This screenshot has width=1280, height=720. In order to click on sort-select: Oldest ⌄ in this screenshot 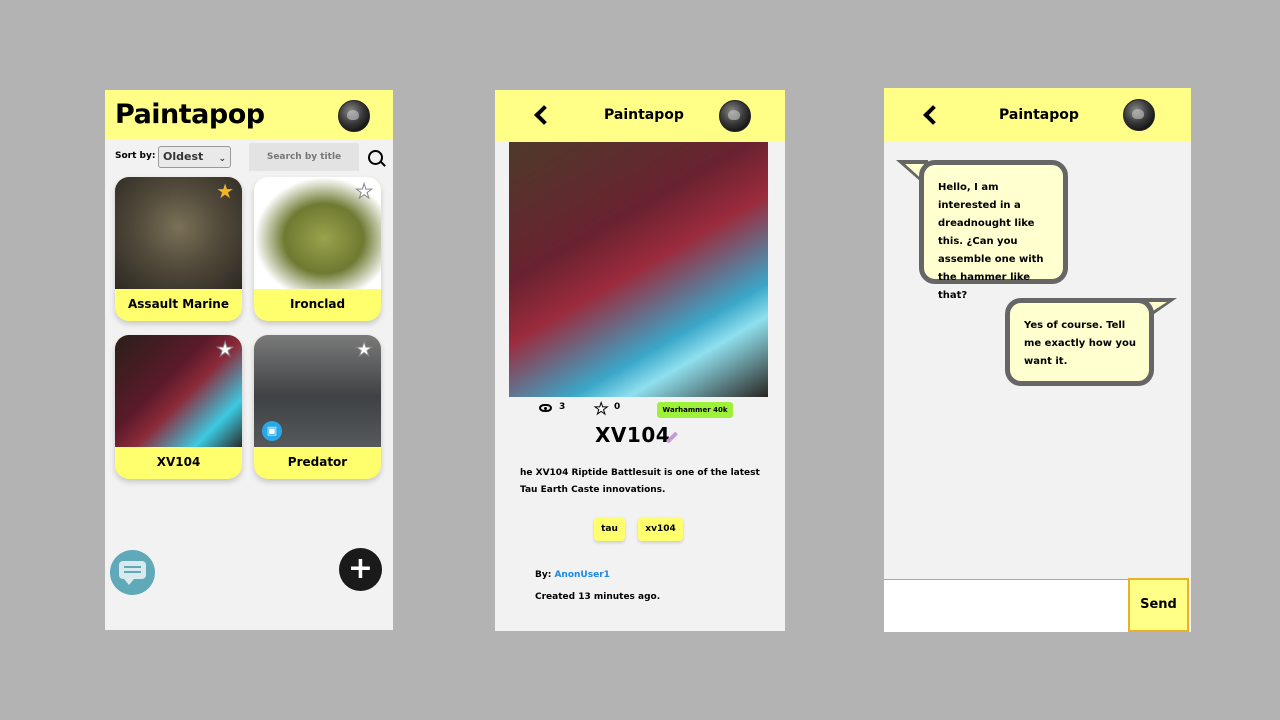, I will do `click(194, 157)`.